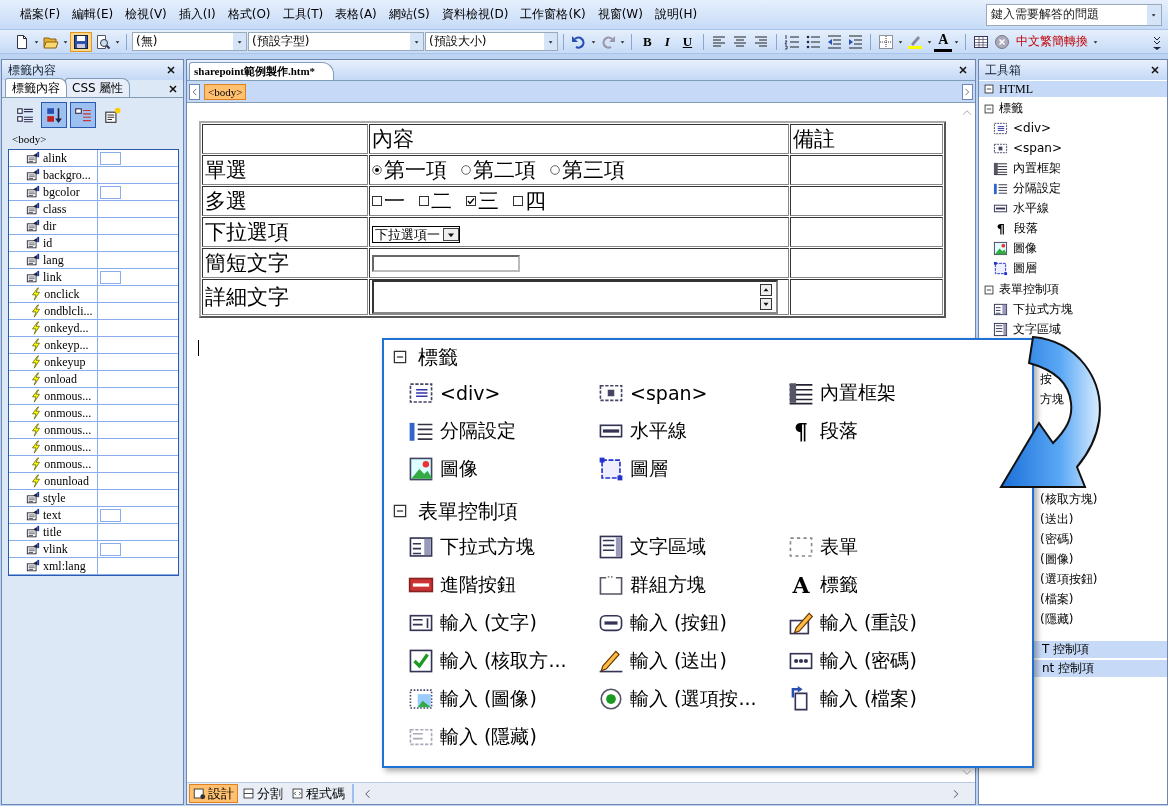 This screenshot has height=806, width=1168. What do you see at coordinates (64, 566) in the screenshot?
I see `property-name: xml:lang` at bounding box center [64, 566].